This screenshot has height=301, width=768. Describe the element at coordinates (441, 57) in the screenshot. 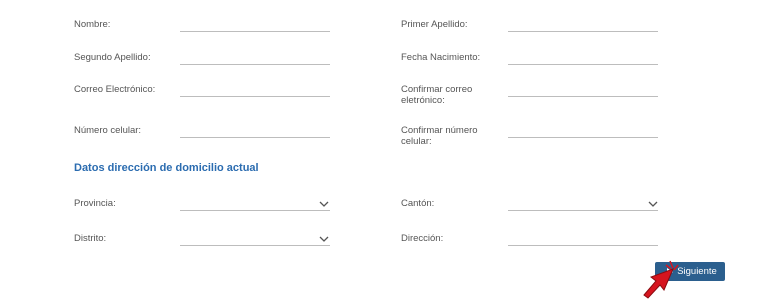

I see `fecha-nacimiento-label: Fecha Nacimiento:` at that location.